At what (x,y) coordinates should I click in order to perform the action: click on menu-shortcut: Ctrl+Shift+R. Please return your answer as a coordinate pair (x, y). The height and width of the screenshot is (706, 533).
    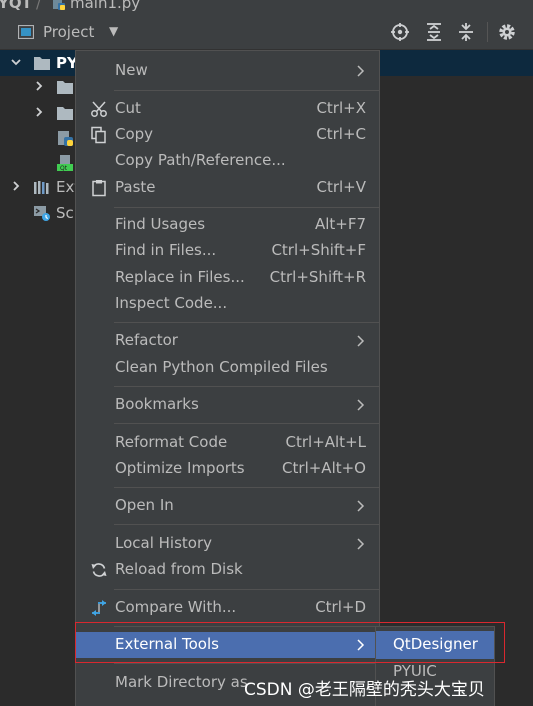
    Looking at the image, I should click on (317, 277).